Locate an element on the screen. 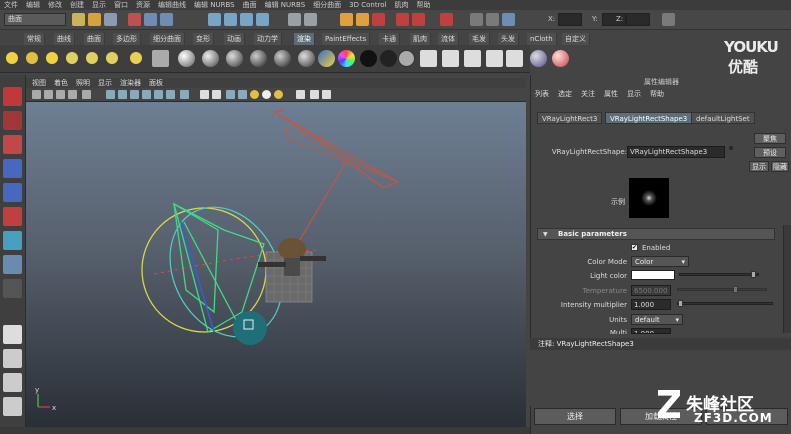 The image size is (791, 434). coord-x-field is located at coordinates (570, 19).